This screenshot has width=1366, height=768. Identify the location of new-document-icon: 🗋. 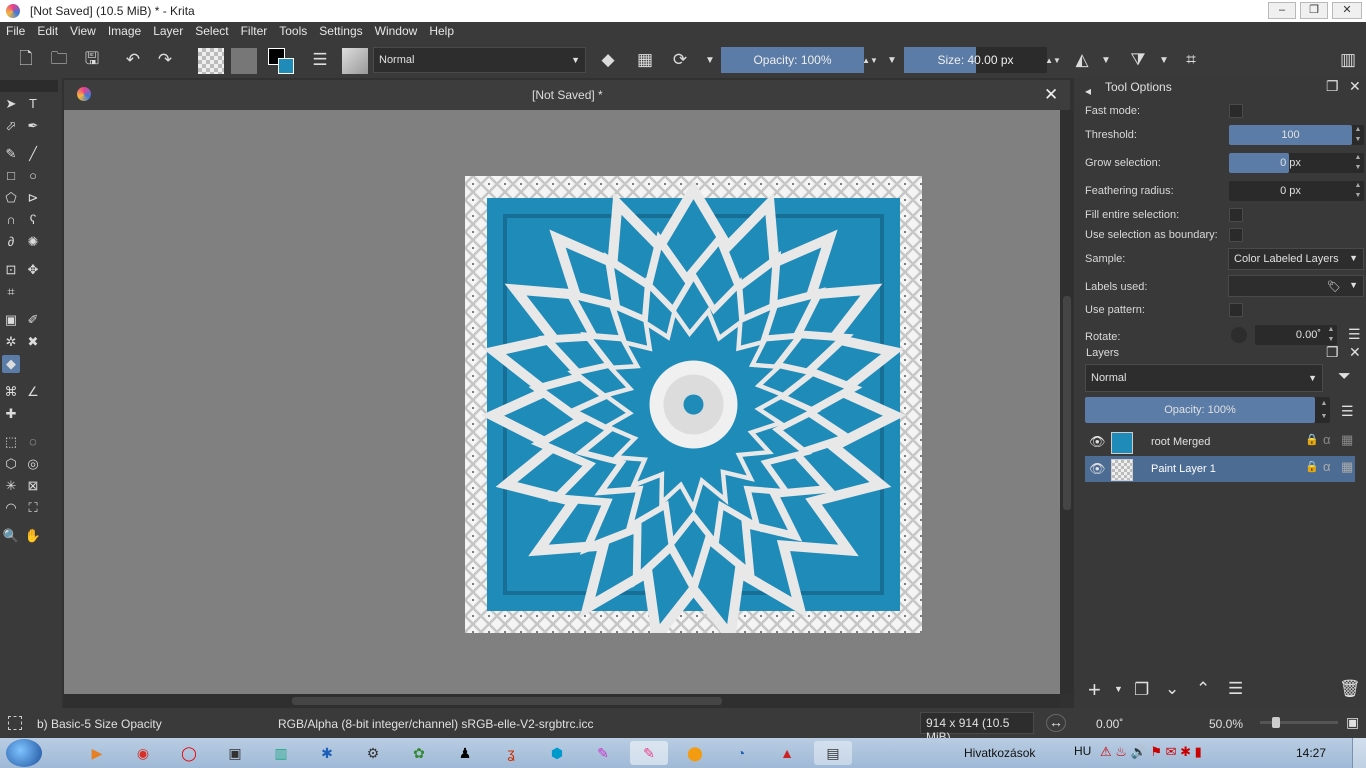
(26, 60).